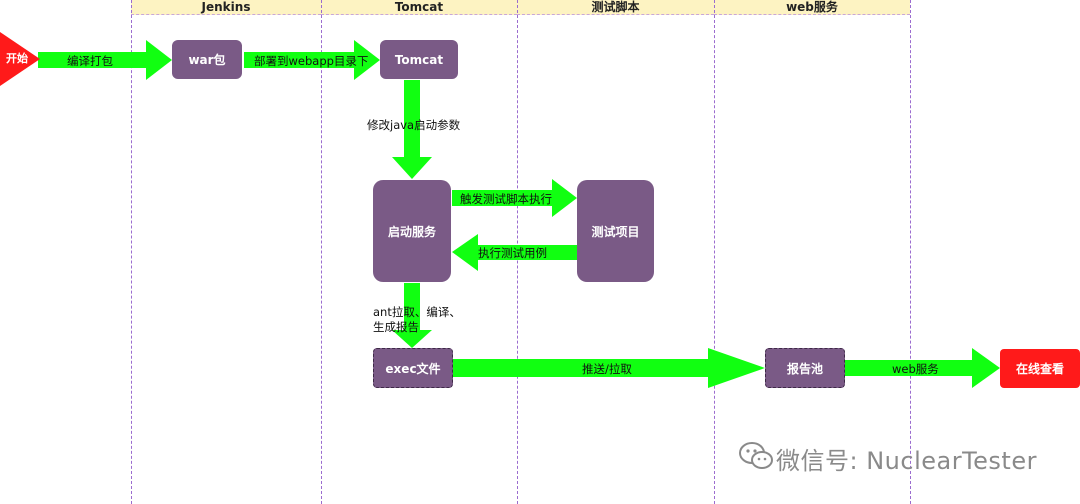  I want to click on edge-label-push-pull: 推送/拉取, so click(607, 369).